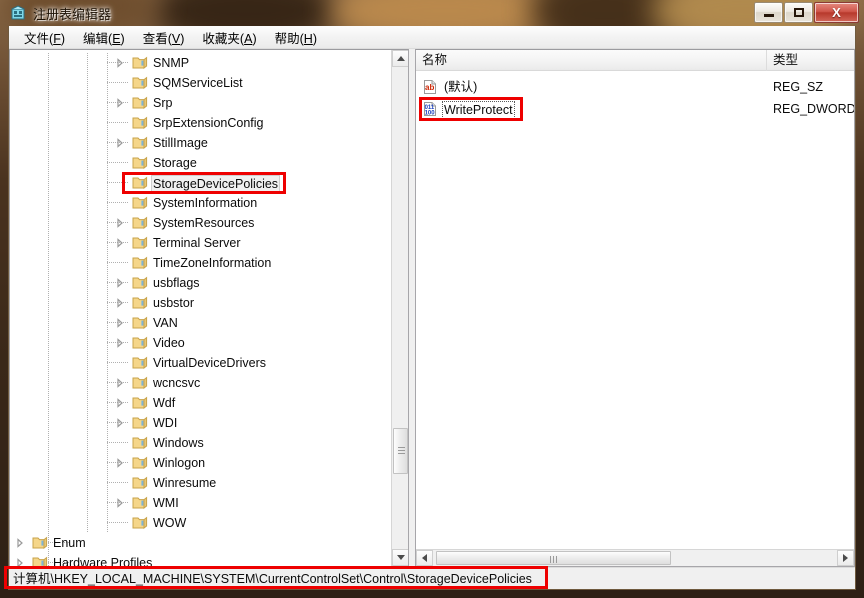 The height and width of the screenshot is (598, 864). Describe the element at coordinates (201, 203) in the screenshot. I see `tree-item-systeminformation: SystemInformation` at that location.